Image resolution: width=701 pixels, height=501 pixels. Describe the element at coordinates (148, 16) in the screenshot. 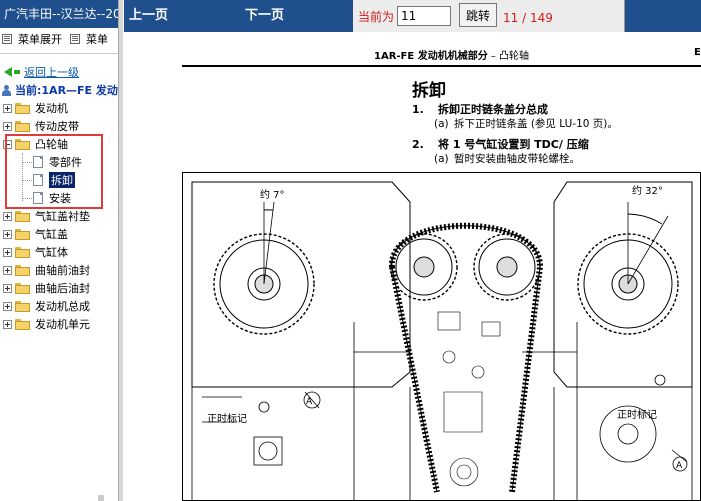

I see `prev-page-button: 上一页` at that location.